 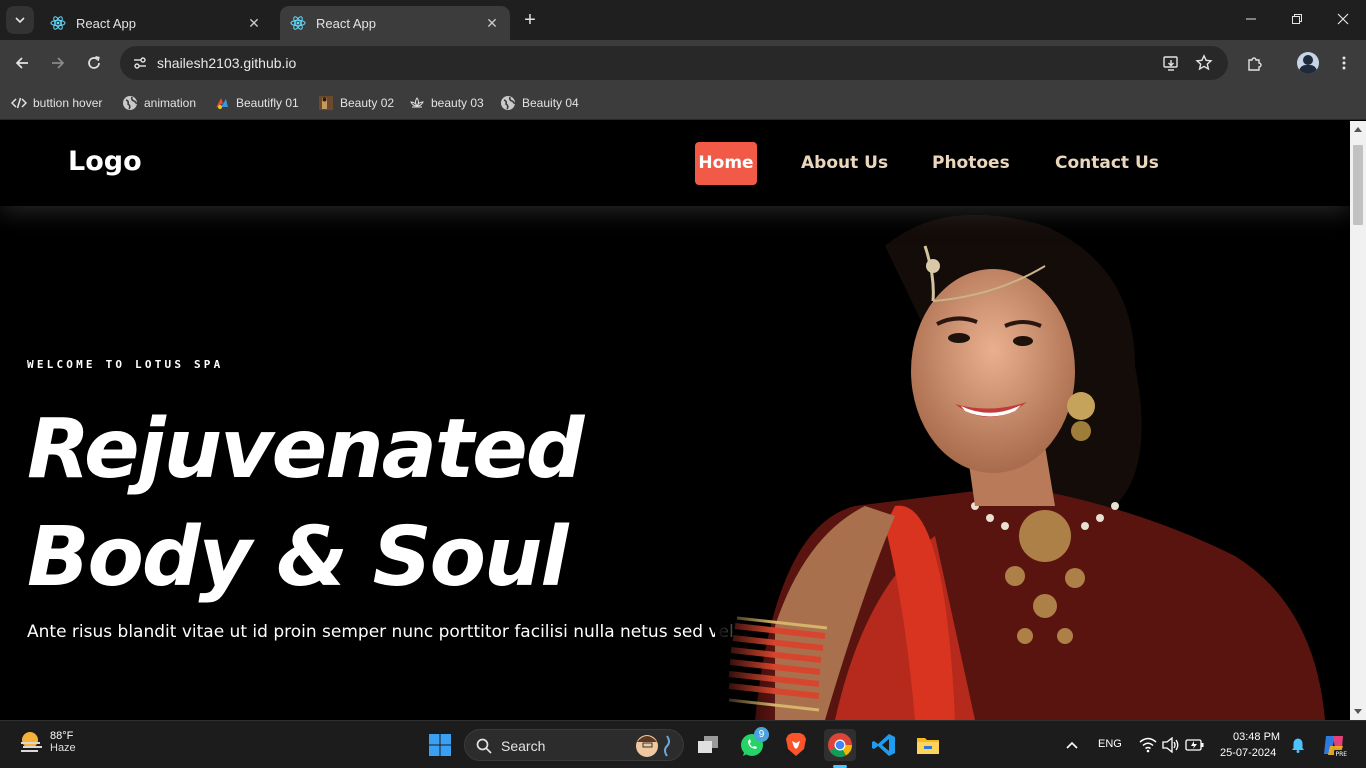 I want to click on code-icon, so click(x=19, y=103).